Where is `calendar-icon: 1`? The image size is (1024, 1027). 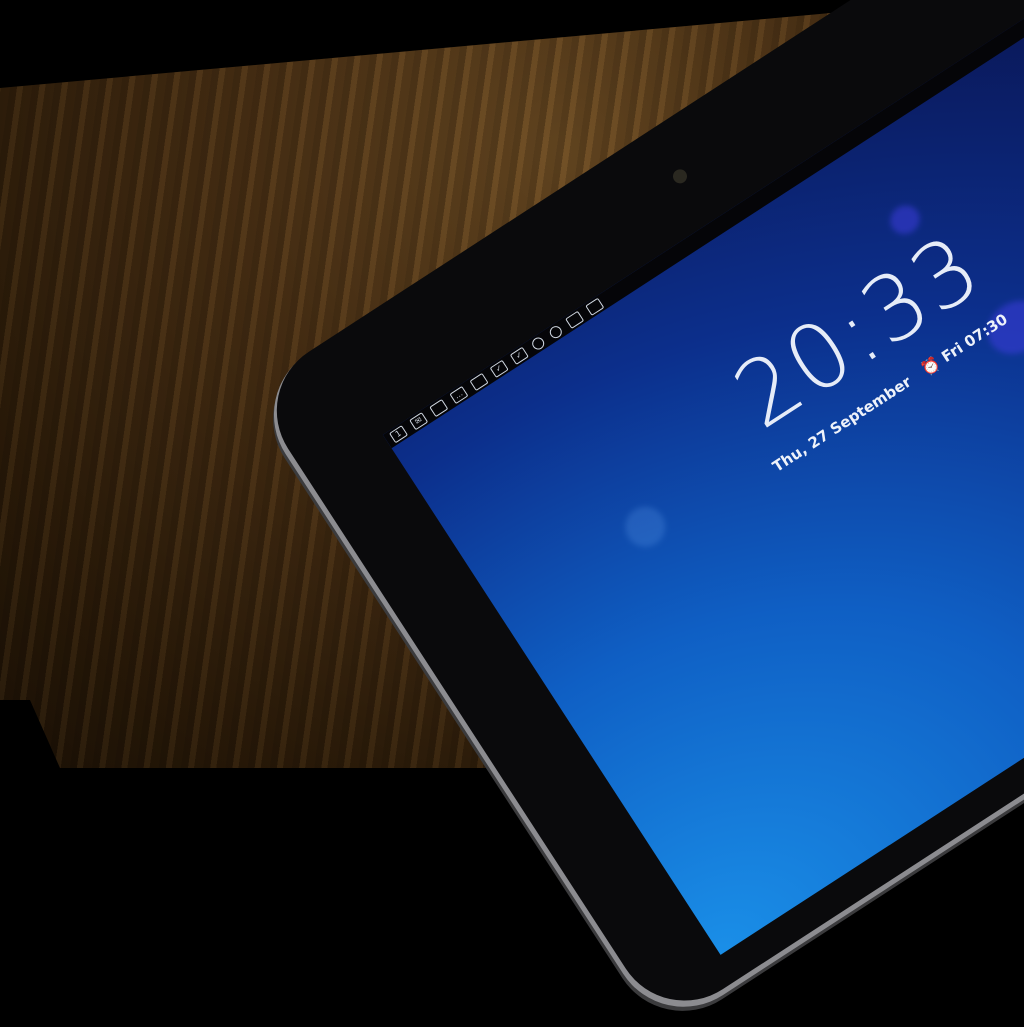 calendar-icon: 1 is located at coordinates (398, 434).